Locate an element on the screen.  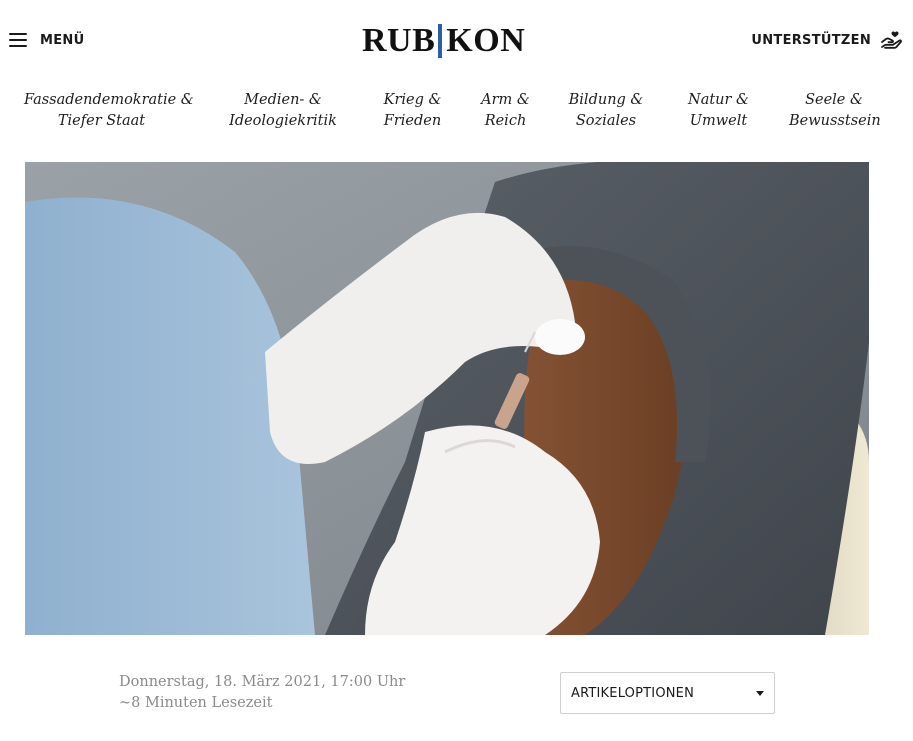
category-label-line2: Bewusstsein is located at coordinates (835, 121).